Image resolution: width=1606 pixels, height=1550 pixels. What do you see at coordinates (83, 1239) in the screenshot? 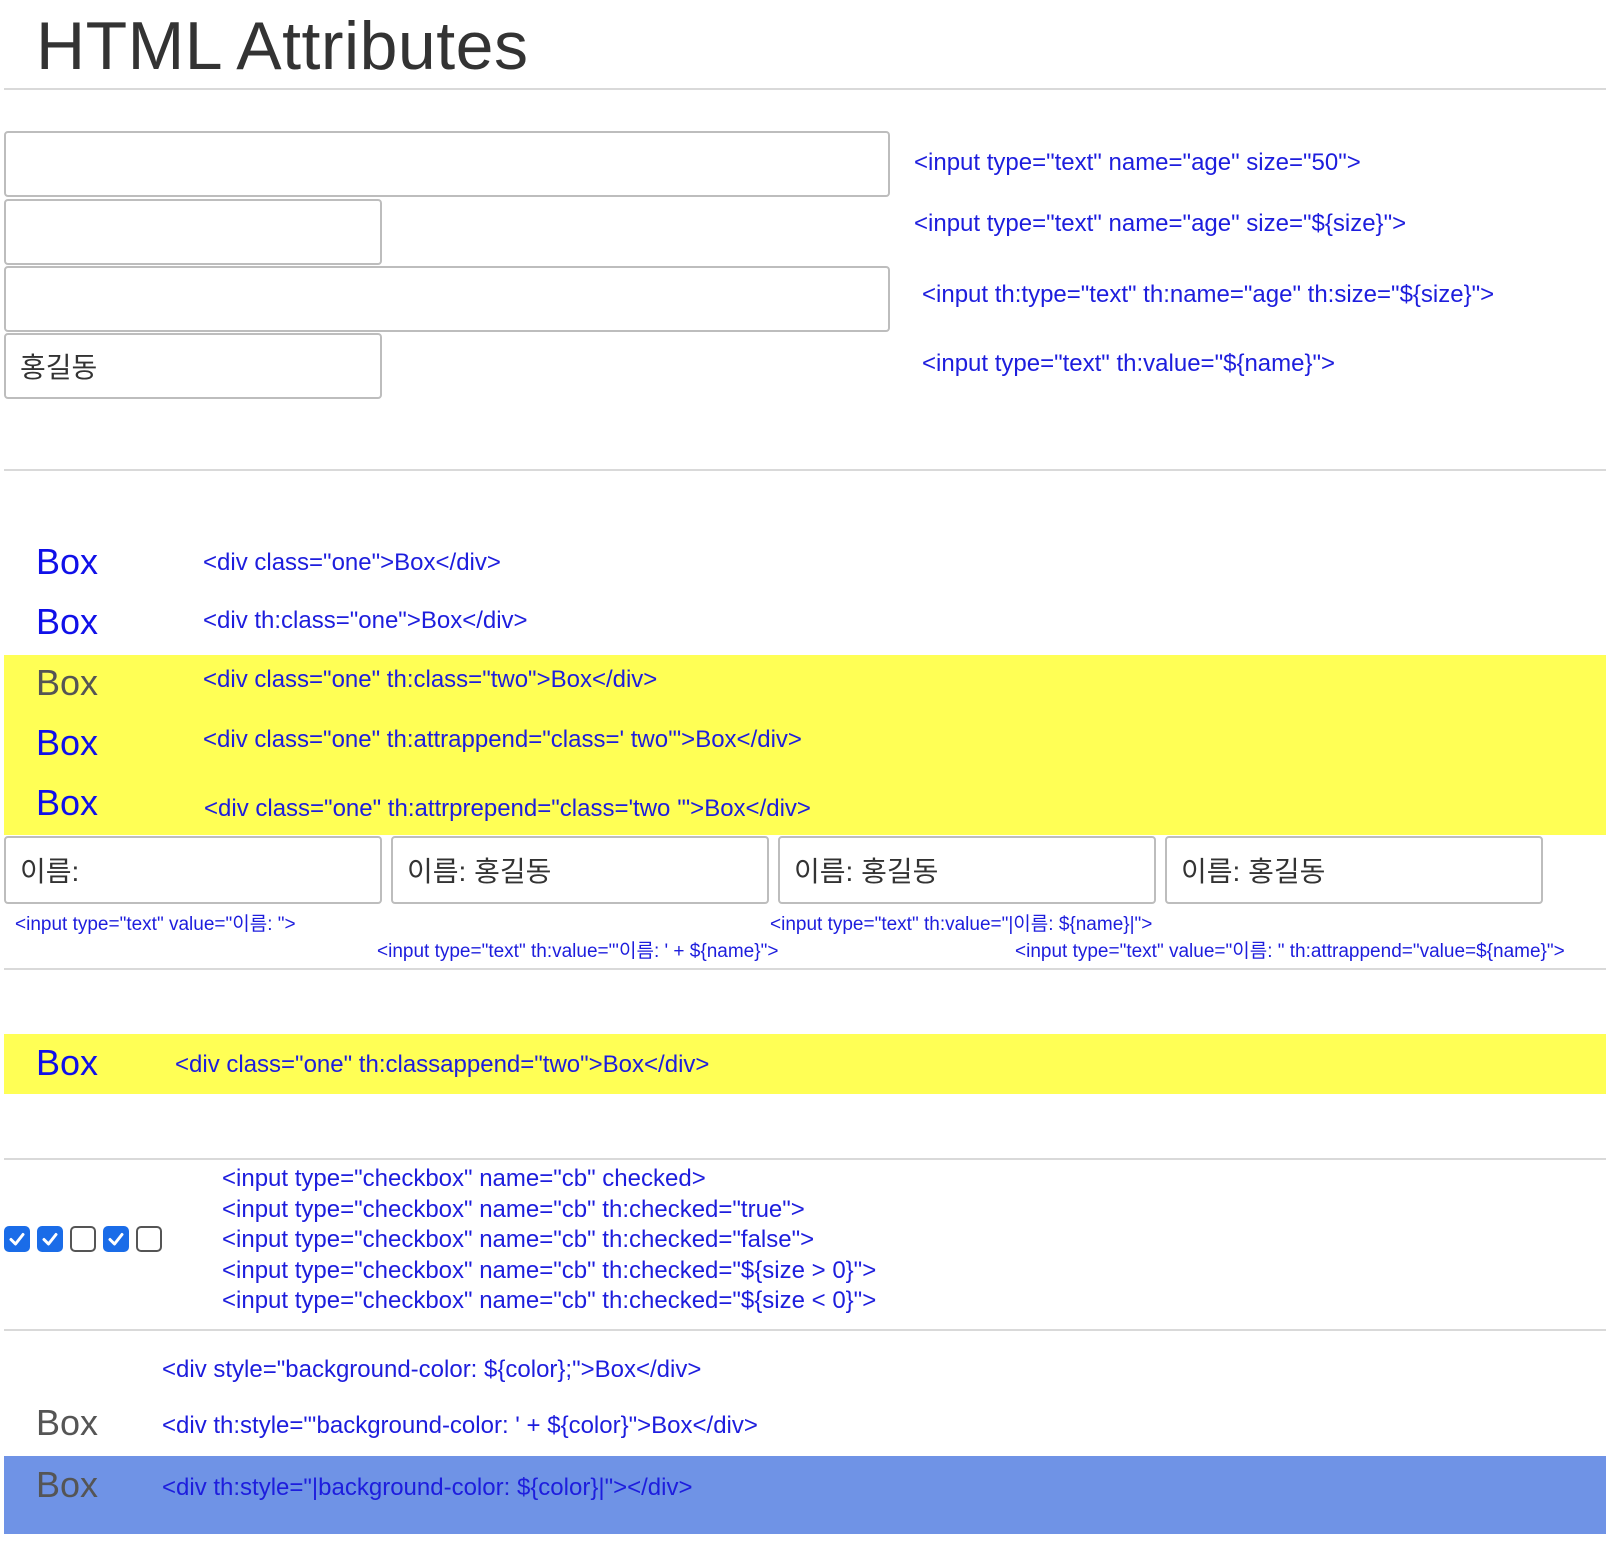
I see `checkbox-th-checked-false` at bounding box center [83, 1239].